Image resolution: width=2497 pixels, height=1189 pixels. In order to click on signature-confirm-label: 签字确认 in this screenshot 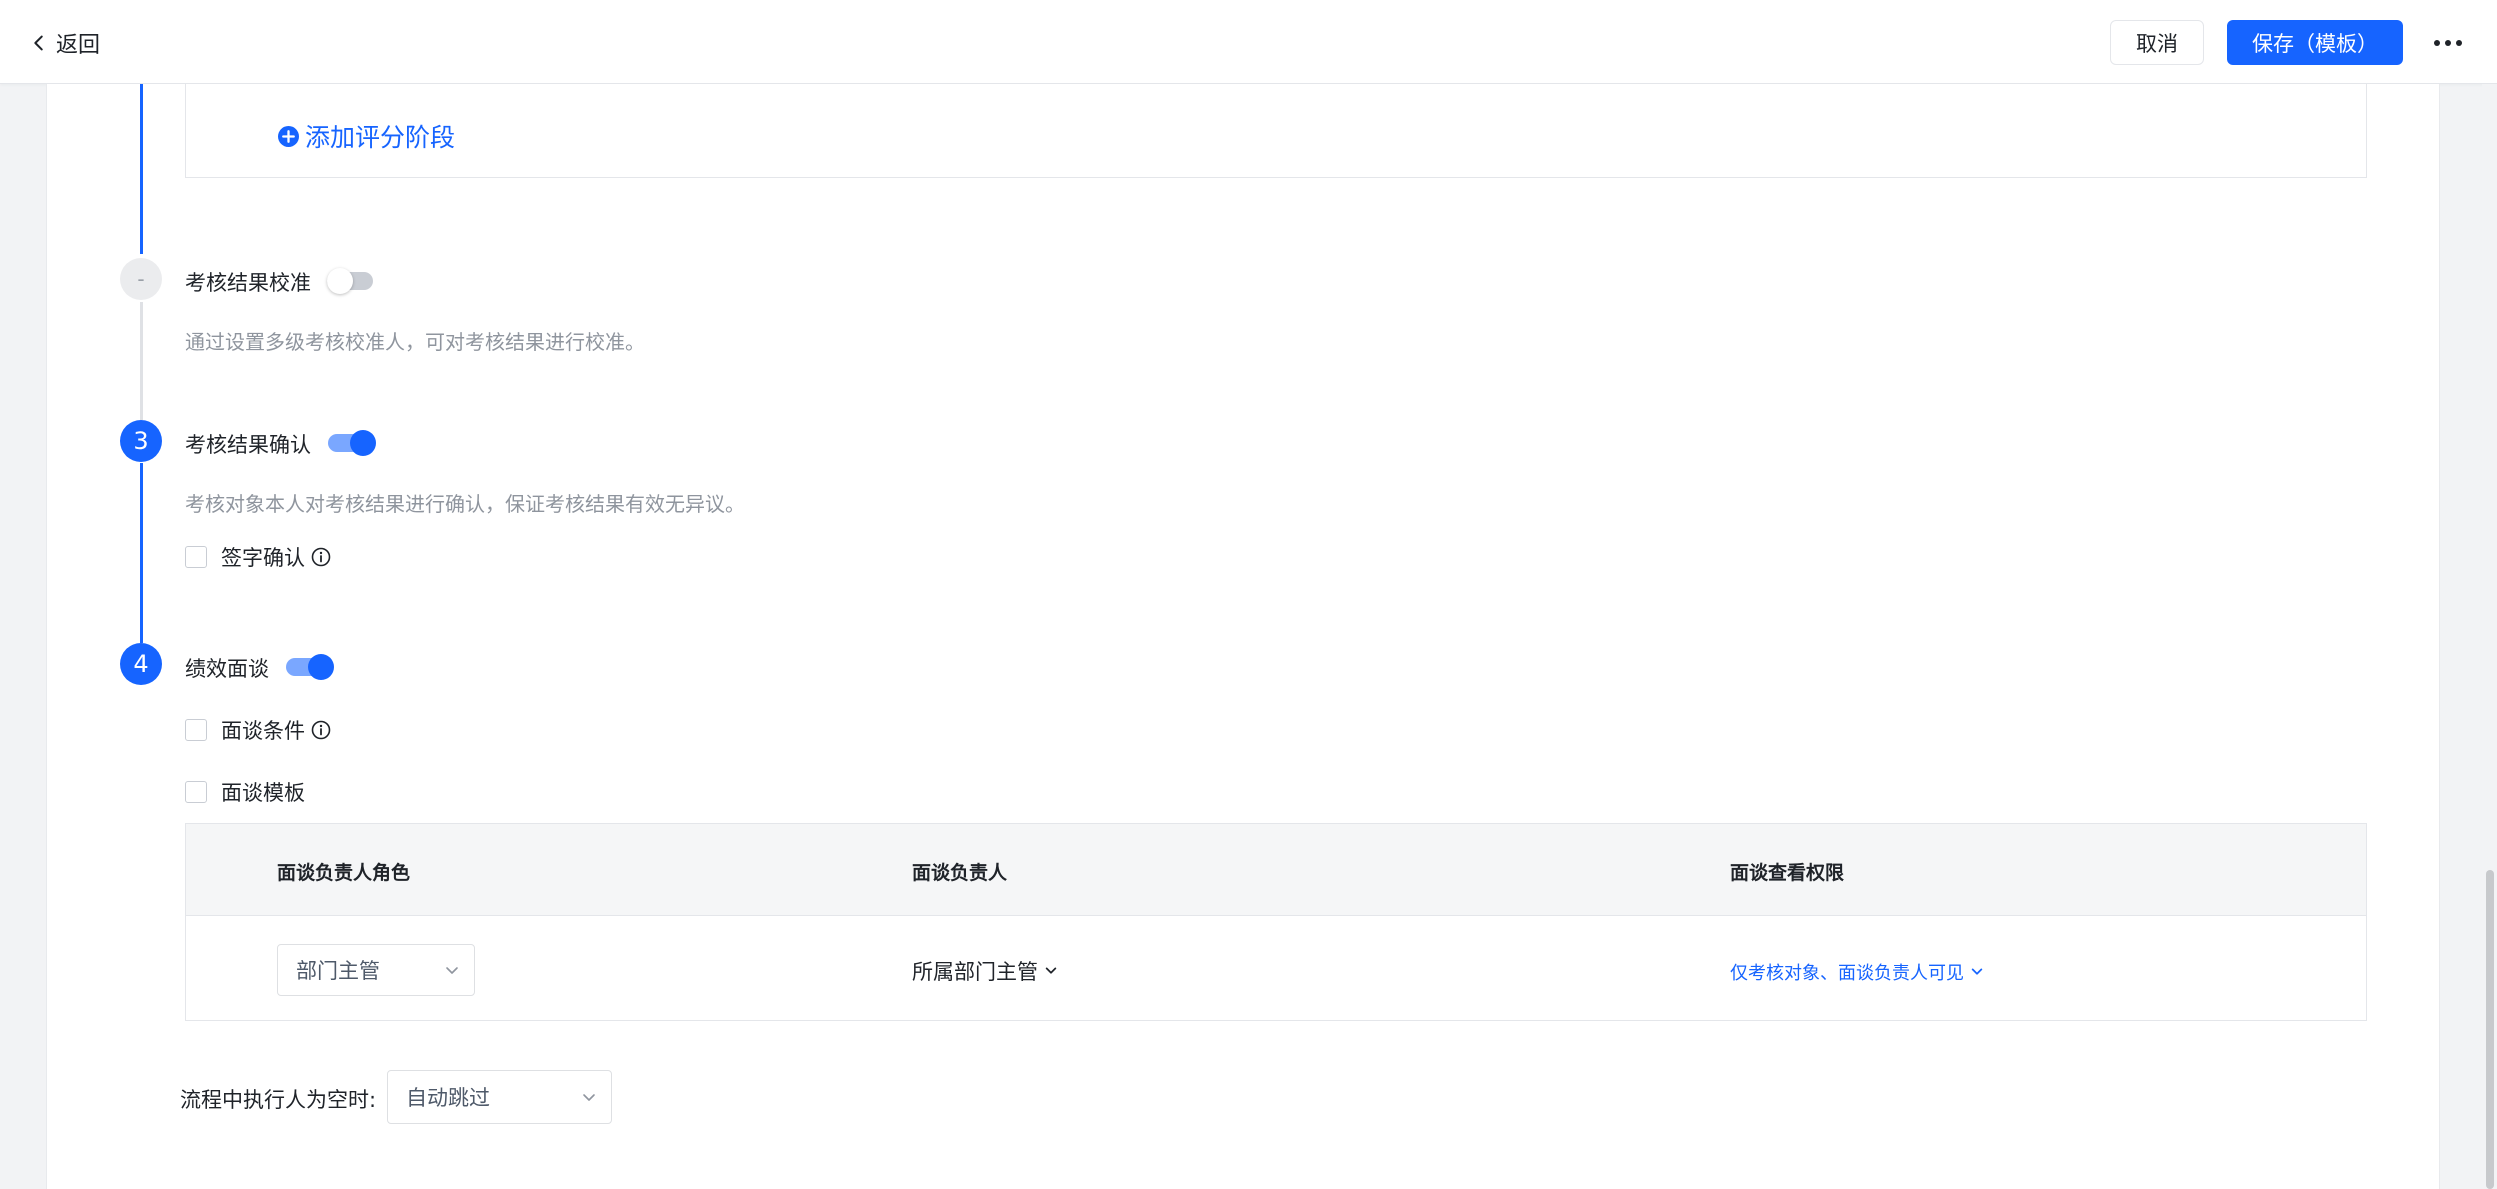, I will do `click(263, 558)`.